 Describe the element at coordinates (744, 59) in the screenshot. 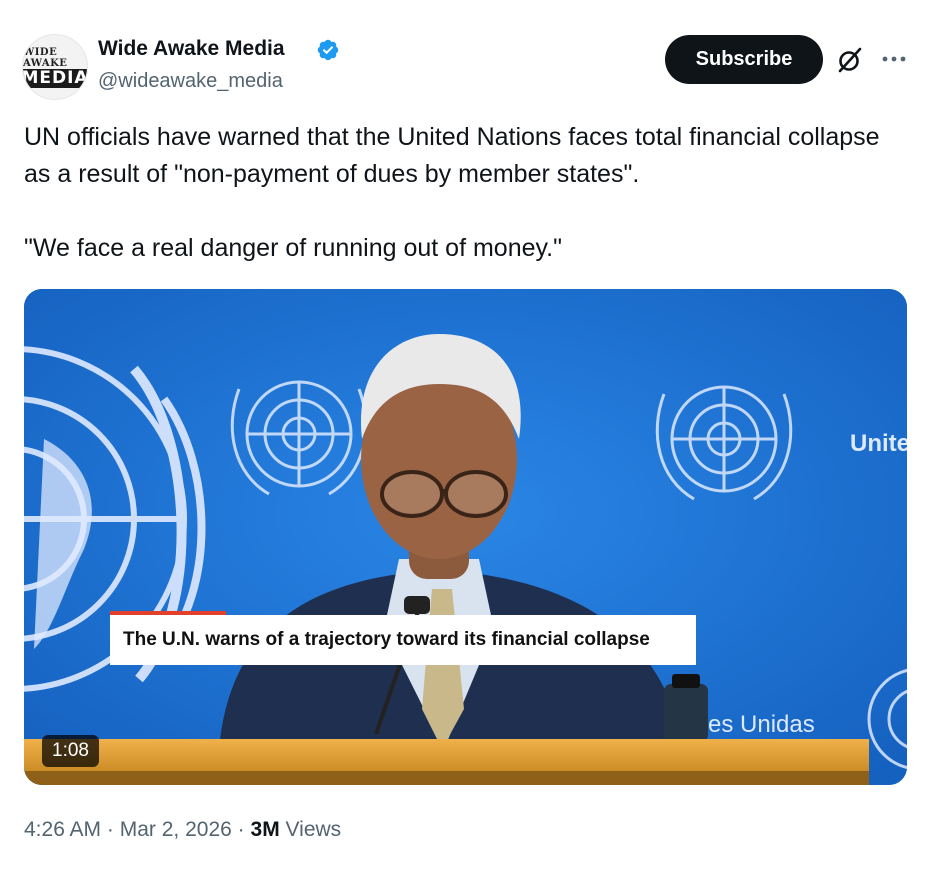

I see `subscribe-button: Subscribe` at that location.